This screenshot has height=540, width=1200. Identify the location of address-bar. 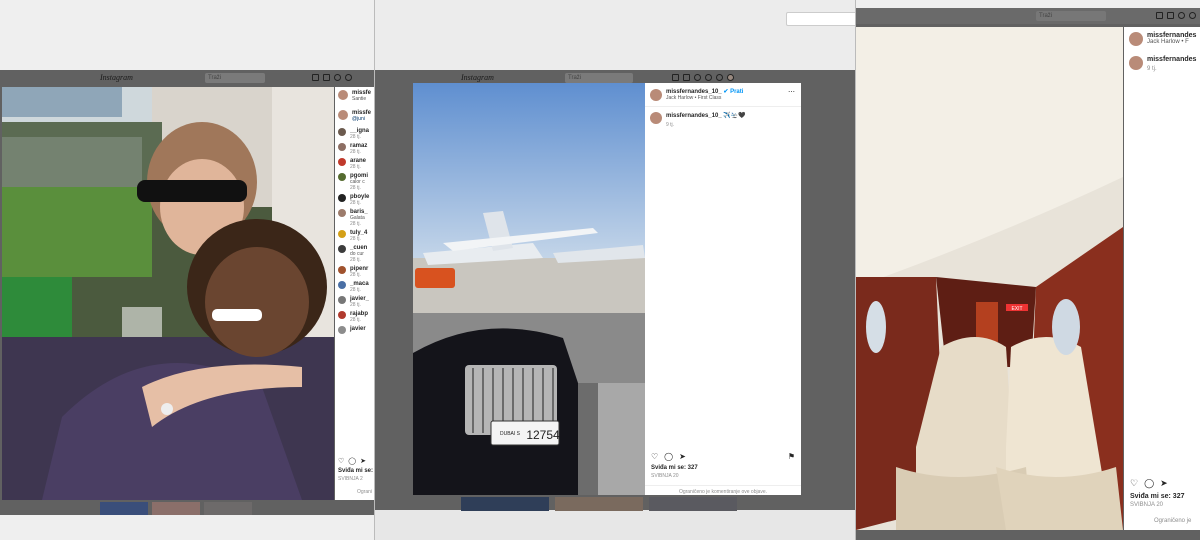
(820, 19).